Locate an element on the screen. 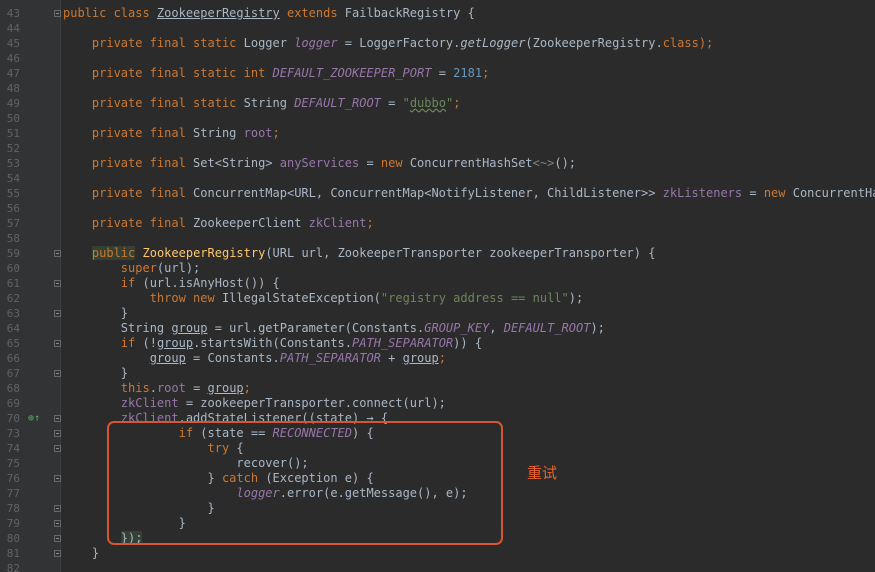 This screenshot has height=572, width=875. code-line: 61 if (url.isAnyHost()) { is located at coordinates (437, 283).